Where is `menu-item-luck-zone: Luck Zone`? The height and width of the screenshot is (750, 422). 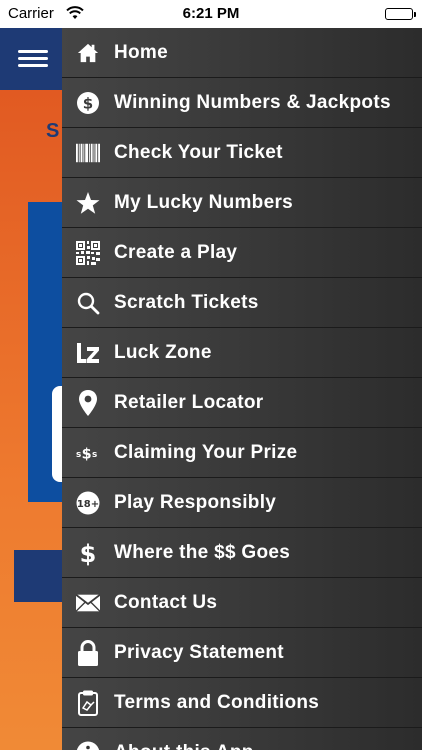 menu-item-luck-zone: Luck Zone is located at coordinates (242, 353).